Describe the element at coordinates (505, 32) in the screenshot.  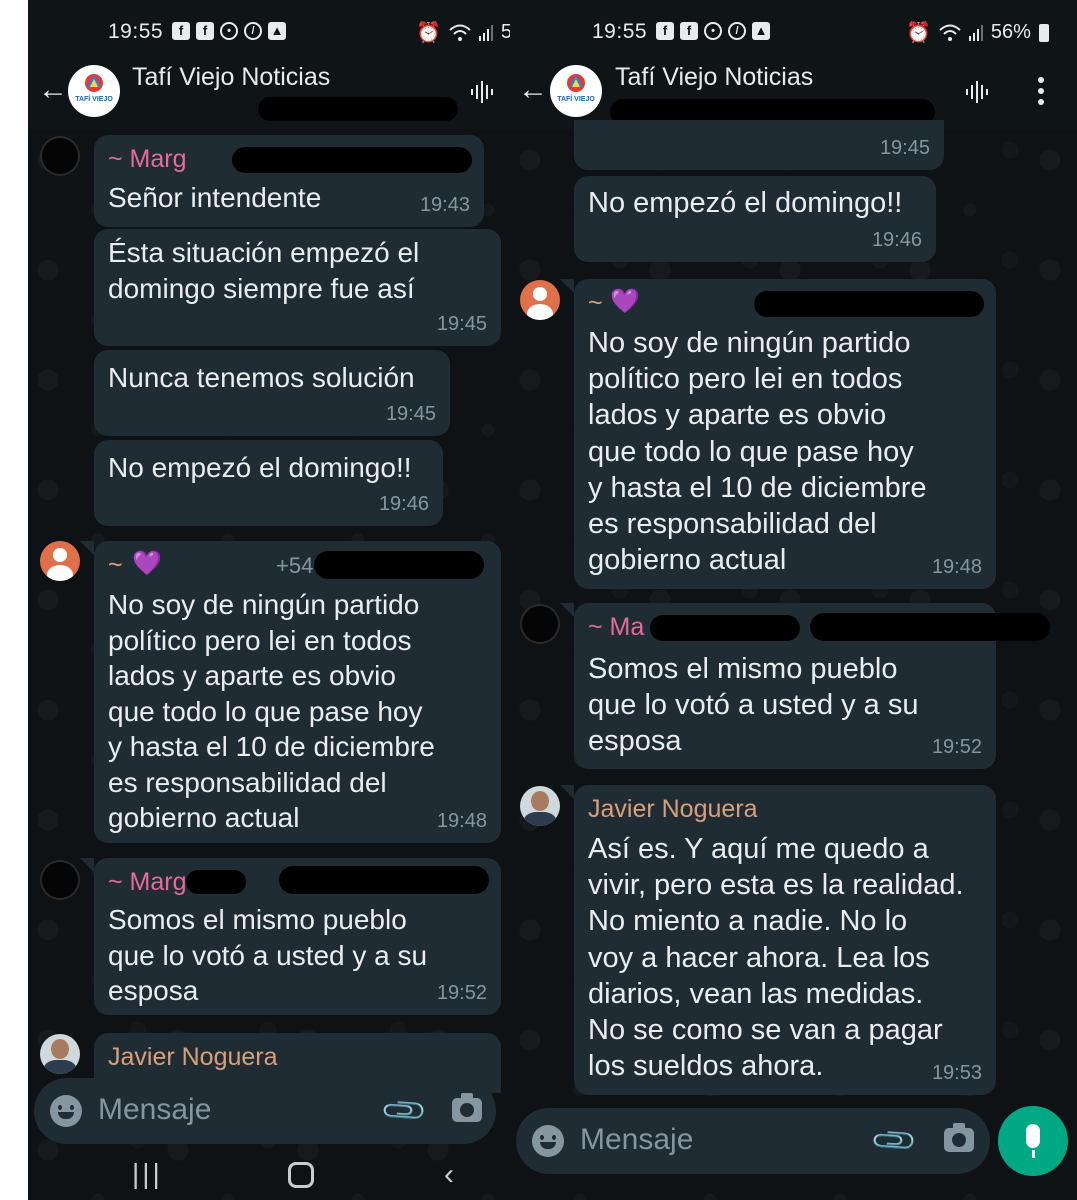
I see `battery-text: 5(` at that location.